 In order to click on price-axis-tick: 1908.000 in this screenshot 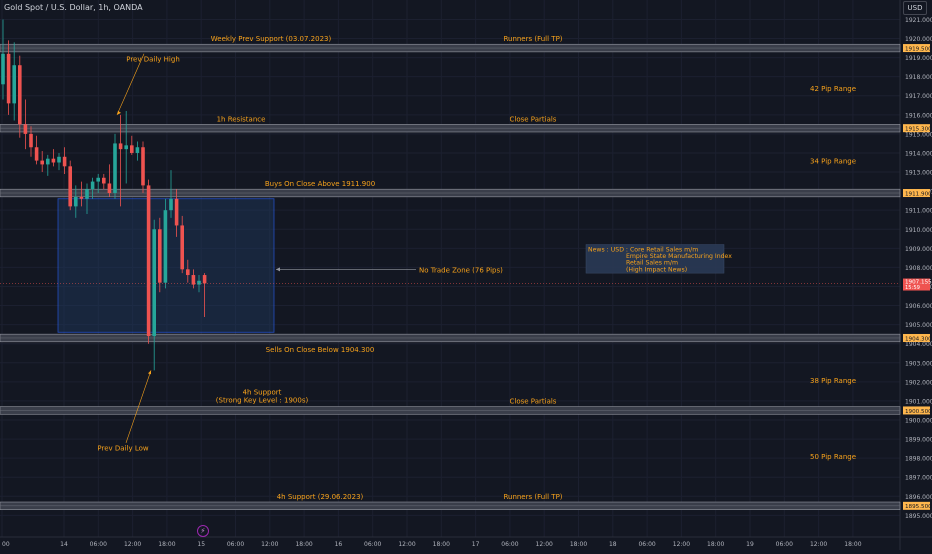, I will do `click(918, 268)`.